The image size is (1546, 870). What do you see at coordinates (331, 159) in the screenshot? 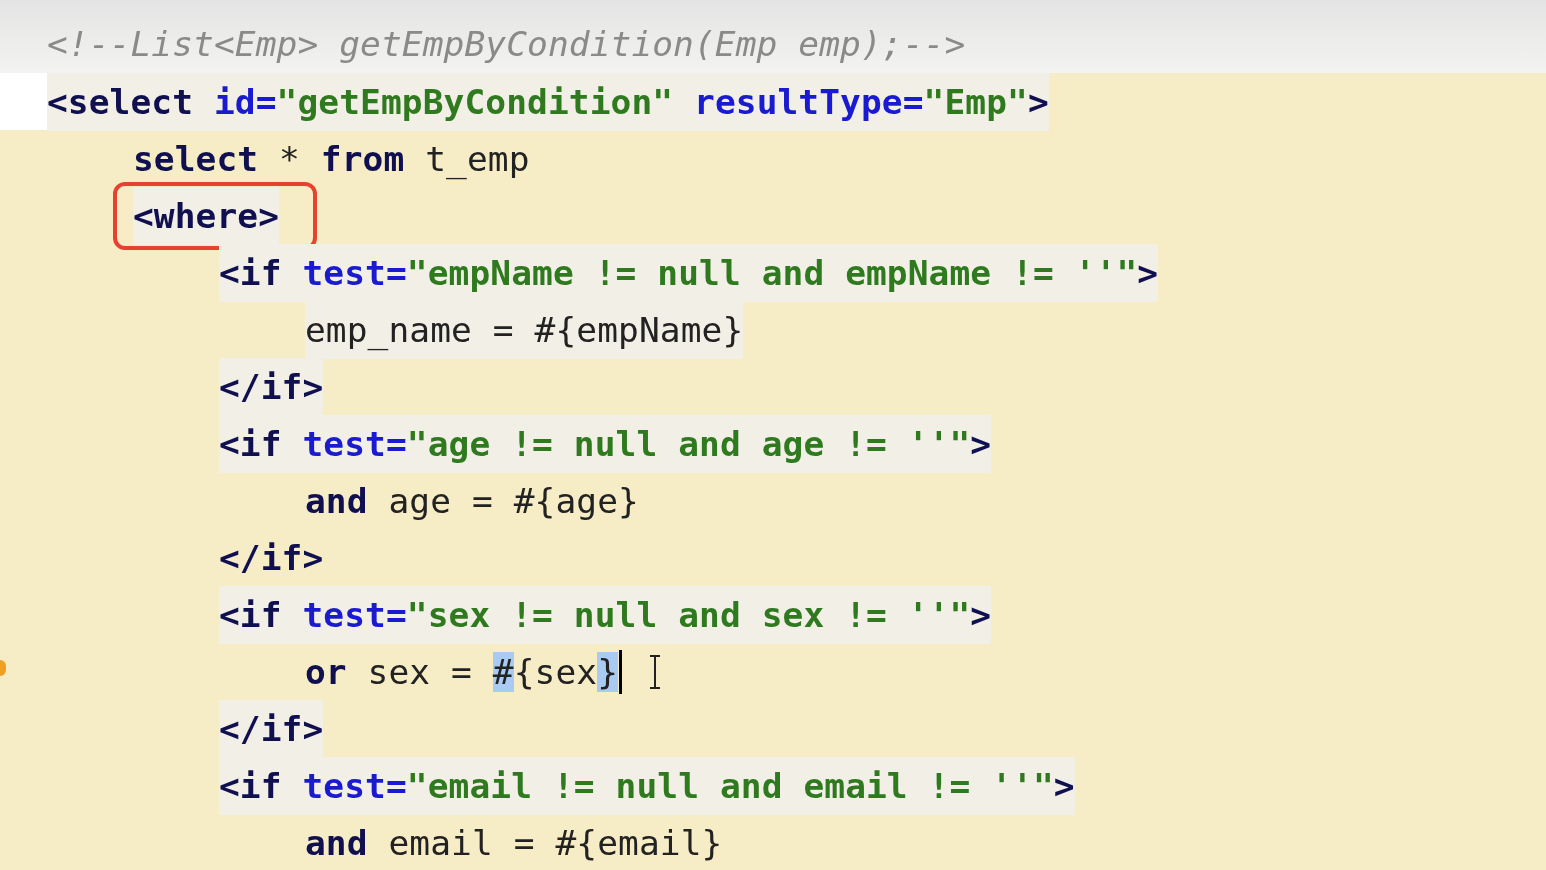
I see `code-line: select * from t_emp` at bounding box center [331, 159].